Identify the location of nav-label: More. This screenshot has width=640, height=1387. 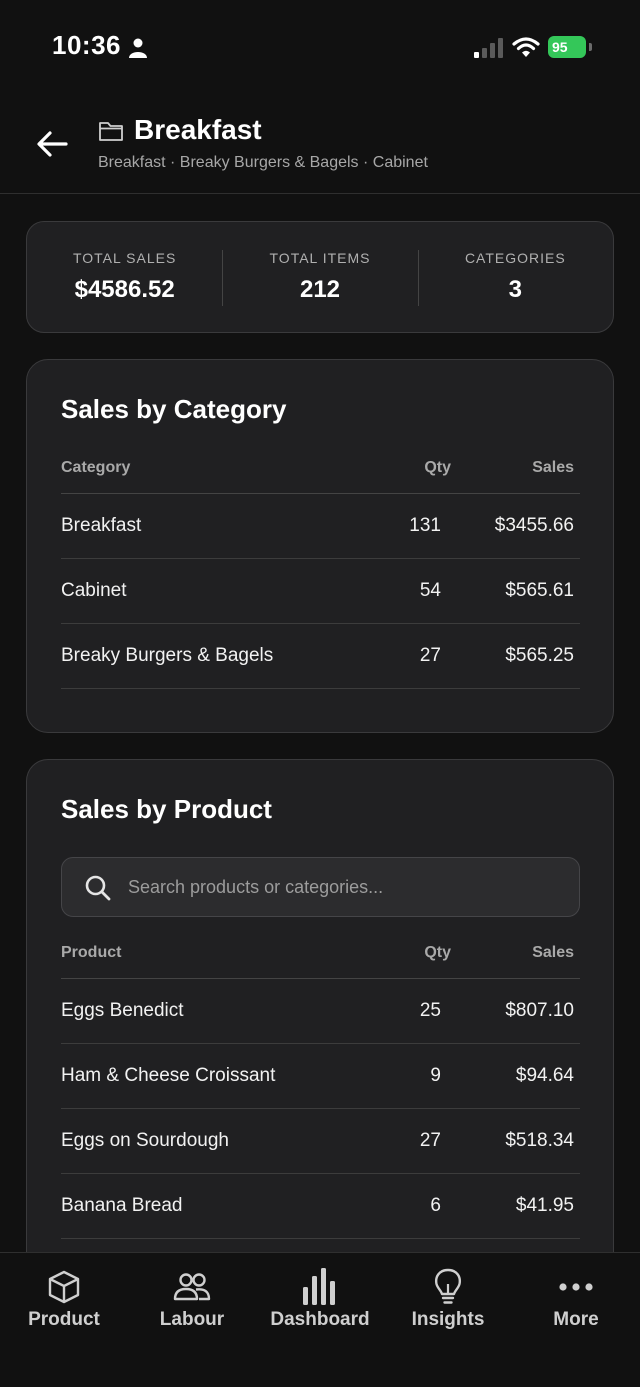
(576, 1319).